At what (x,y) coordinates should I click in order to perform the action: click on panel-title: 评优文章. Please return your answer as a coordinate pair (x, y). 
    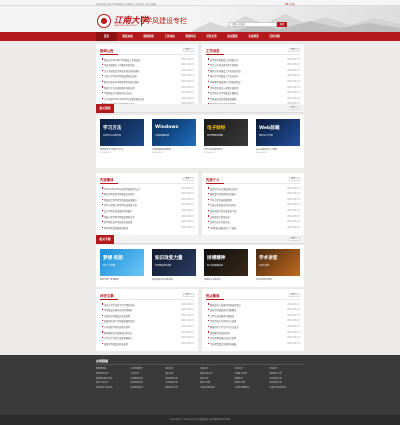
    Looking at the image, I should click on (107, 296).